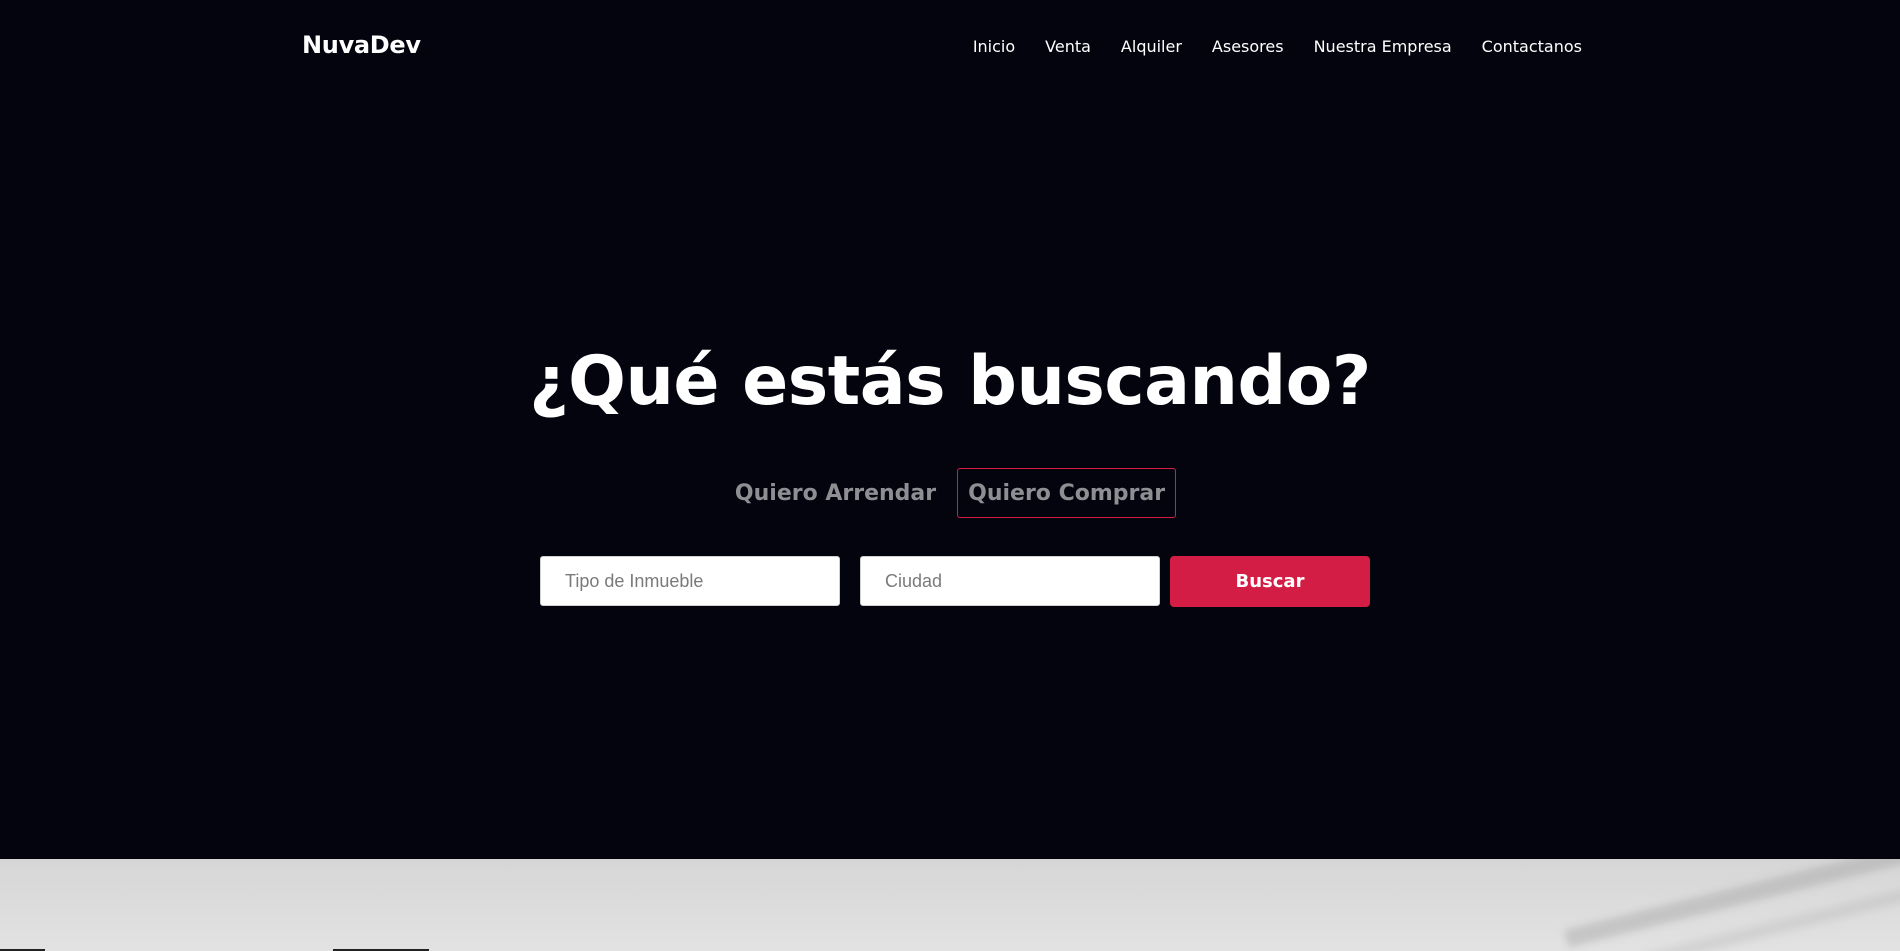 The image size is (1900, 951). What do you see at coordinates (1248, 46) in the screenshot?
I see `nav-item-asesores: Asesores` at bounding box center [1248, 46].